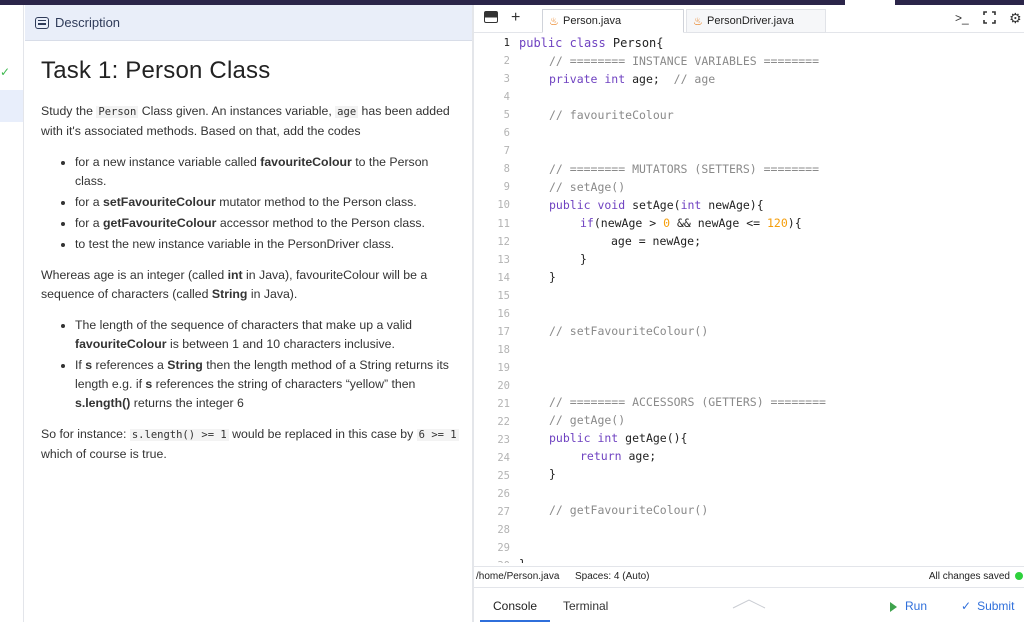 The height and width of the screenshot is (622, 1024). Describe the element at coordinates (966, 606) in the screenshot. I see `check-icon: ✓` at that location.